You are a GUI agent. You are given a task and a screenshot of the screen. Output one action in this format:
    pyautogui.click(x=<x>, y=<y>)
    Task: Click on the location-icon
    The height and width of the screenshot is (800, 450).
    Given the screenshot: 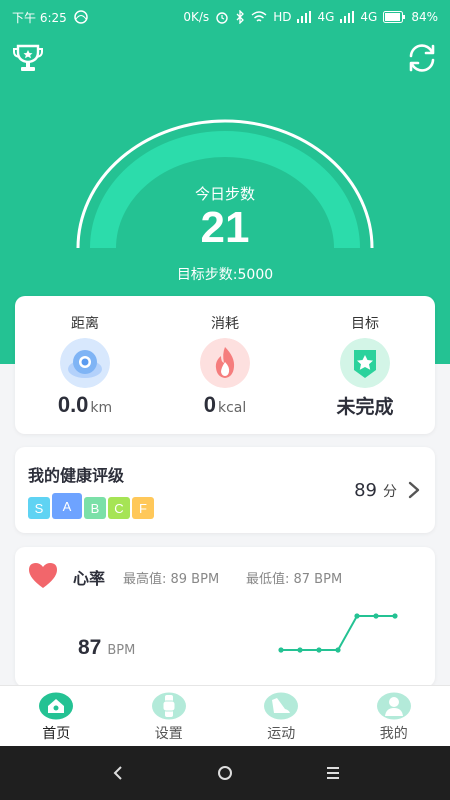 What is the action you would take?
    pyautogui.click(x=85, y=363)
    